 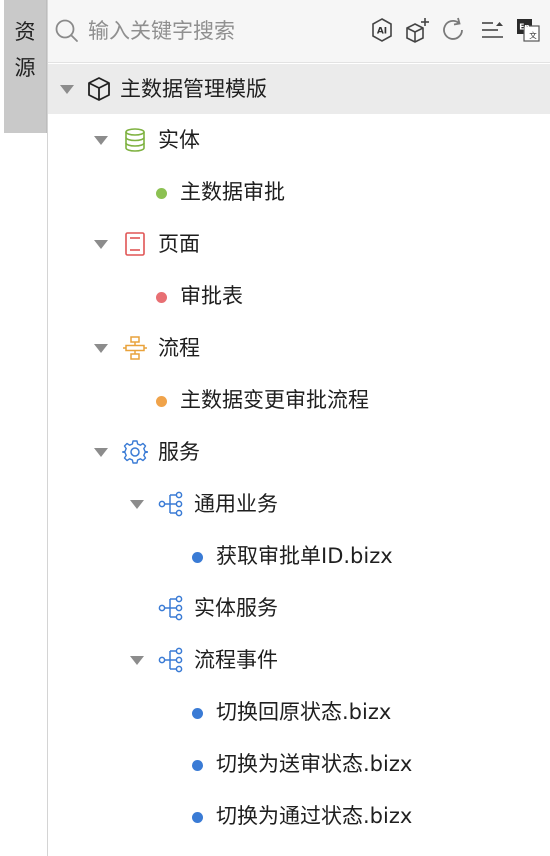 I want to click on tree-node-flow-group: 流程, so click(x=299, y=348).